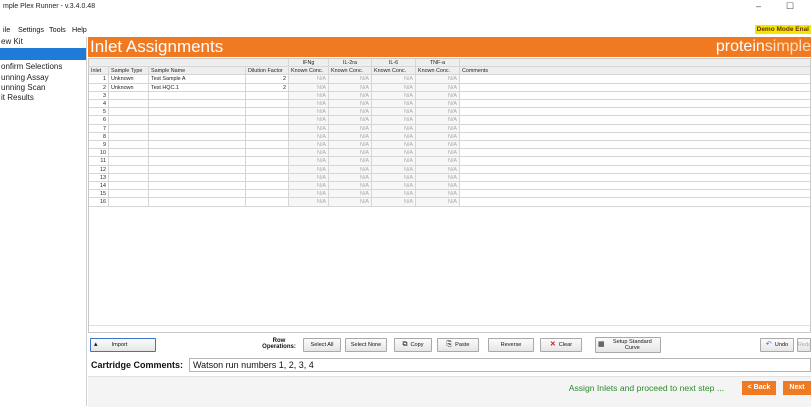 This screenshot has width=811, height=407. Describe the element at coordinates (57, 30) in the screenshot. I see `menu-tools: Tools` at that location.